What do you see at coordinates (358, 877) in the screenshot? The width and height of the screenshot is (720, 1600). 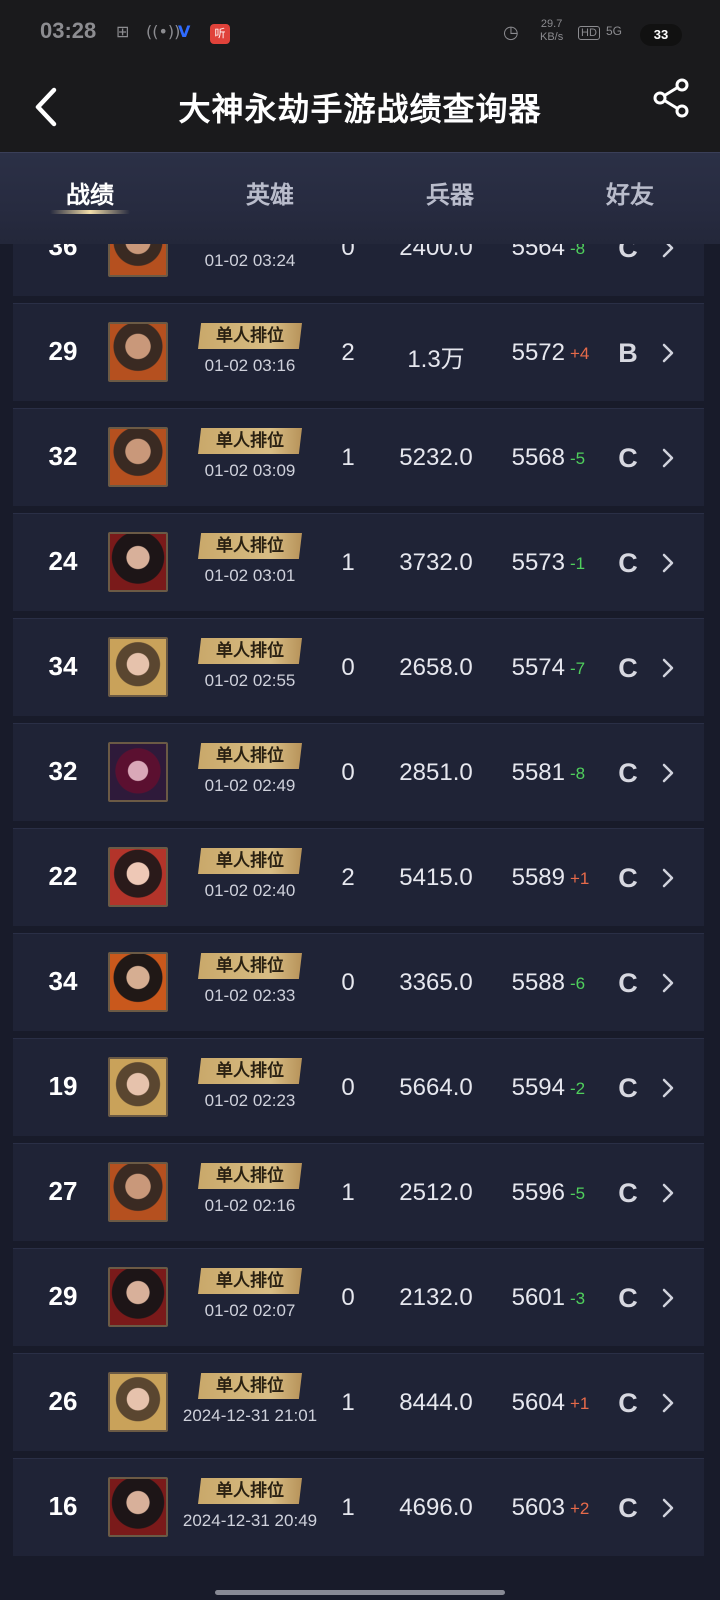 I see `match-row: 22 单人排位 01-02 02:40 2 5415.0 5589 +1 C` at bounding box center [358, 877].